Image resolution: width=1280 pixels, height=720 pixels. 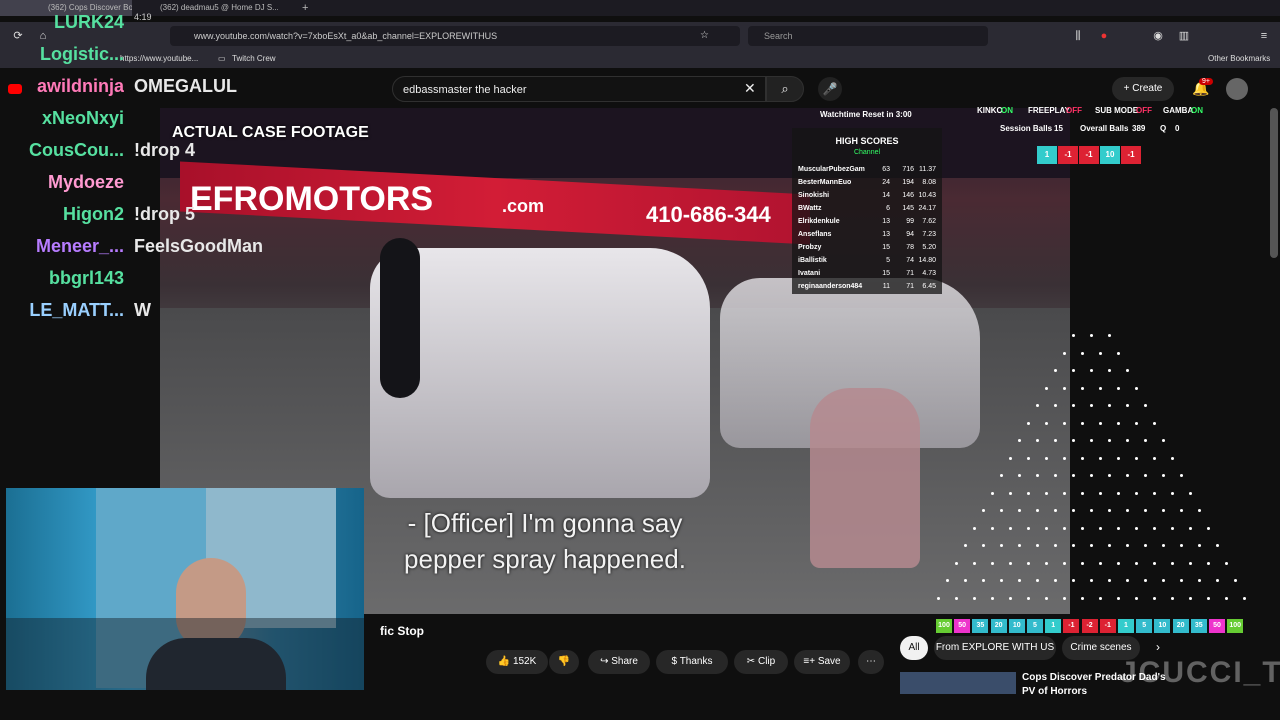 I want to click on related-video-title-2: PV of Horrors, so click(x=1054, y=691).